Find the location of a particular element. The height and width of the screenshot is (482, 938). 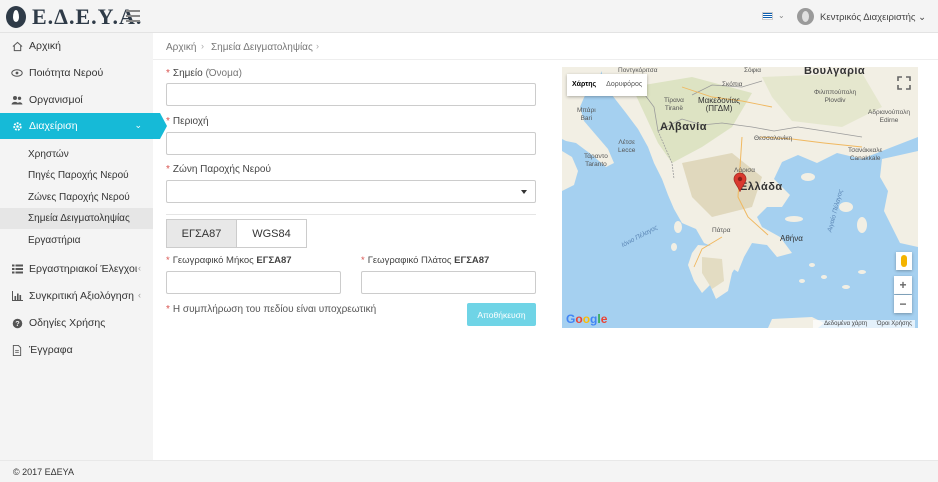

breadcrumb-home: Αρχική is located at coordinates (181, 47).